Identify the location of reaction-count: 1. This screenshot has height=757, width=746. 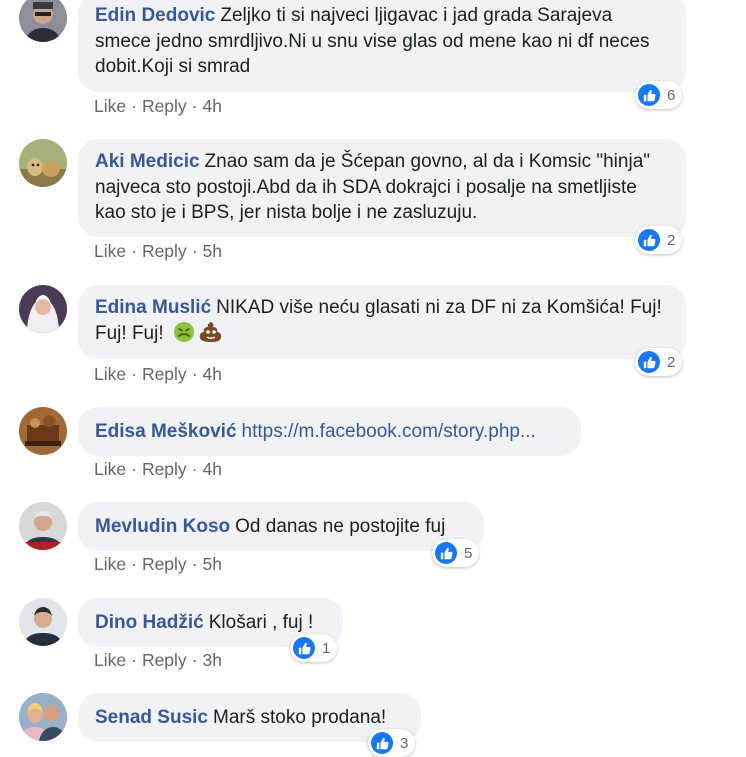
(314, 648).